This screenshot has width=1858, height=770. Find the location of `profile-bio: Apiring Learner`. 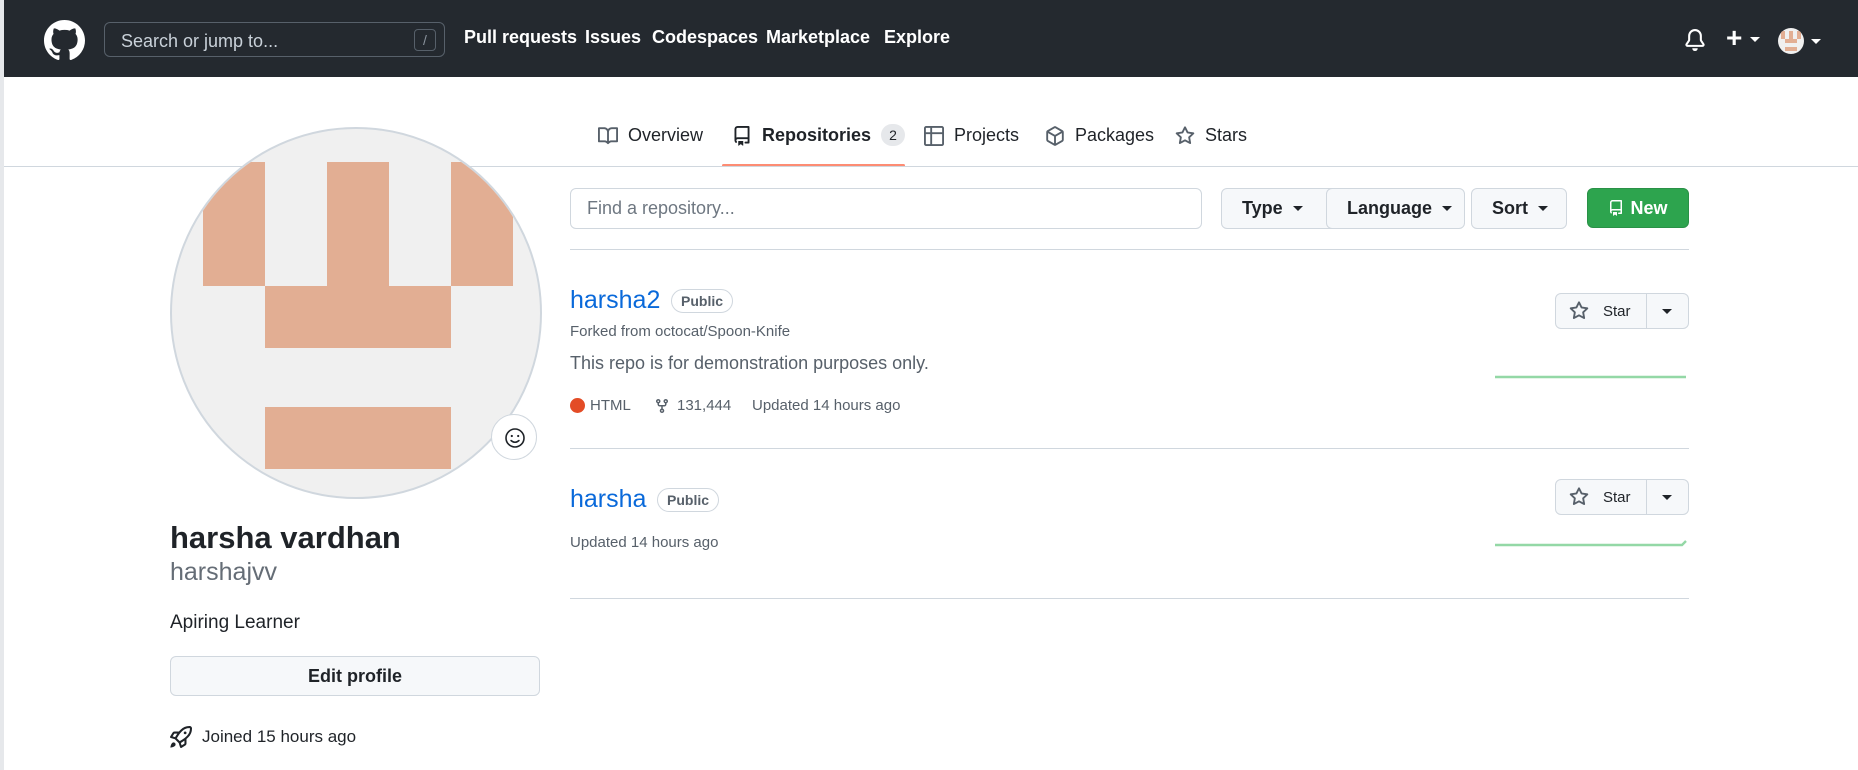

profile-bio: Apiring Learner is located at coordinates (235, 622).